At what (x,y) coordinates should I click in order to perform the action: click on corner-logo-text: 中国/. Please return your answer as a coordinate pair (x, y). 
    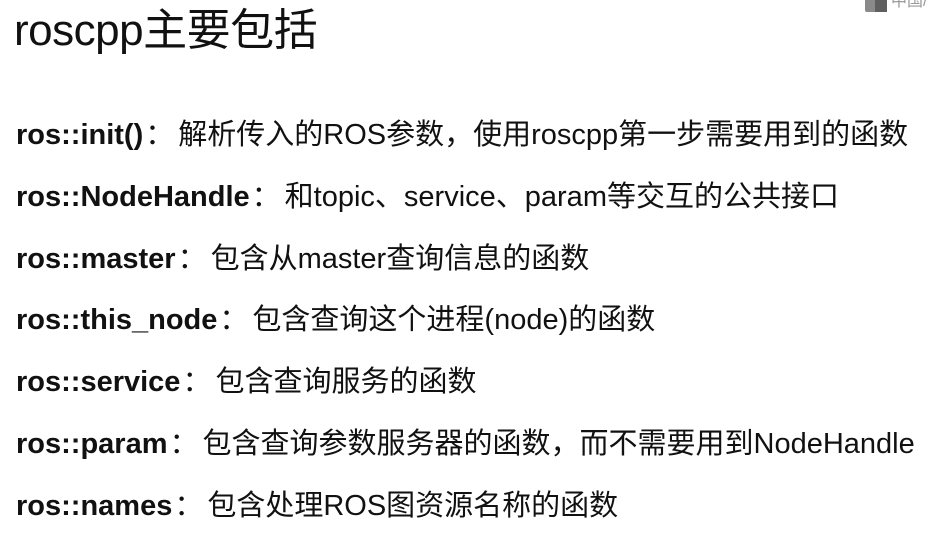
    Looking at the image, I should click on (909, 5).